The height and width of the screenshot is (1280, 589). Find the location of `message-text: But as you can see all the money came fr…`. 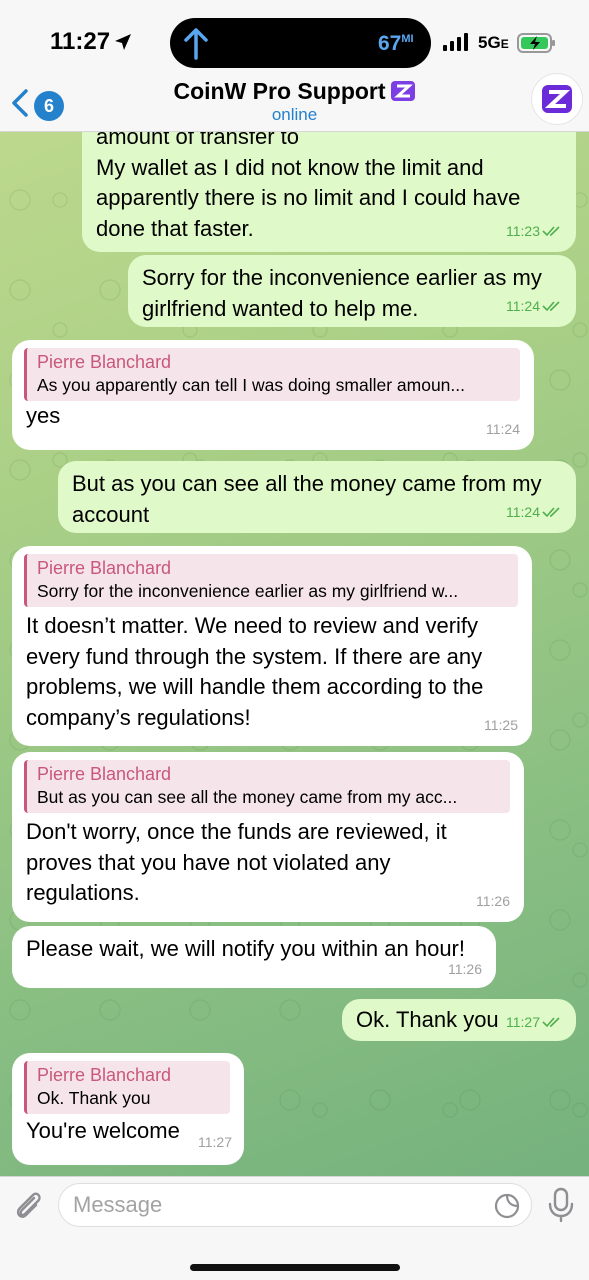

message-text: But as you can see all the money came fr… is located at coordinates (307, 499).